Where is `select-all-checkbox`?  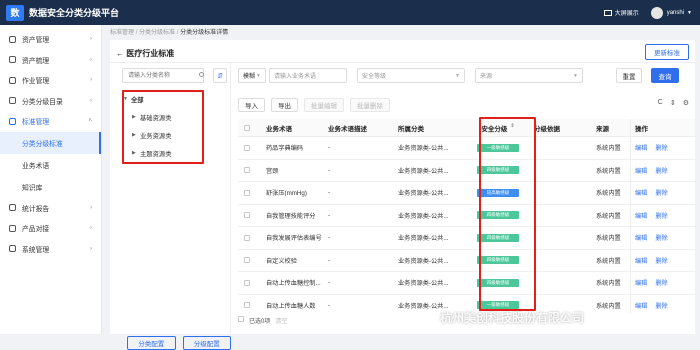
select-all-checkbox is located at coordinates (247, 127).